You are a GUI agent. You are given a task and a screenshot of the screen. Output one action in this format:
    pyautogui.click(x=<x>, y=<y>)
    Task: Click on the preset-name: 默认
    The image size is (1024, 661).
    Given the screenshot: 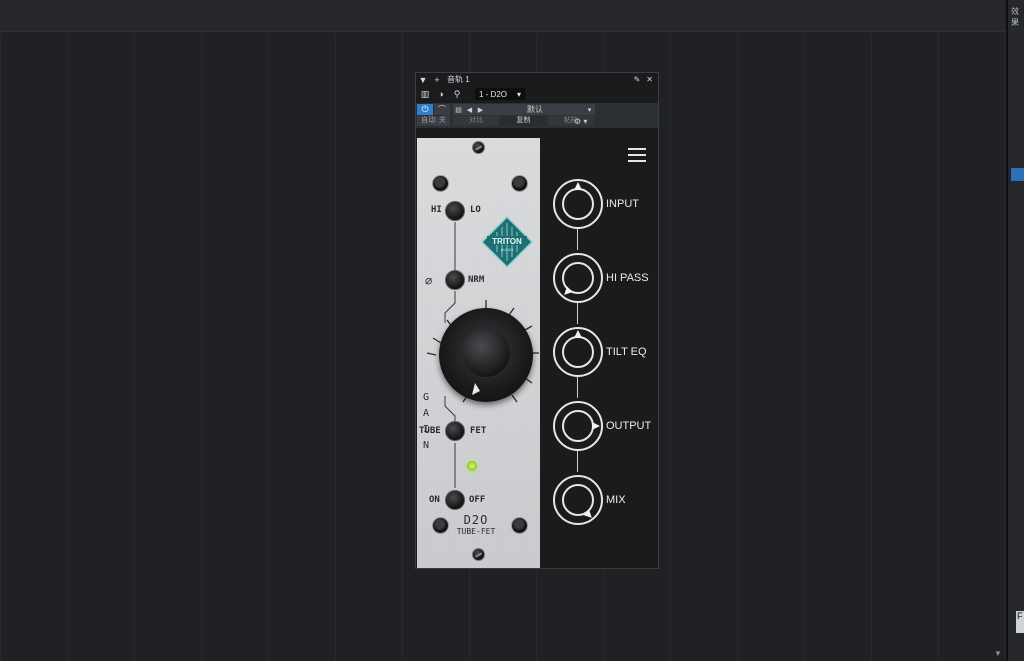 What is the action you would take?
    pyautogui.click(x=535, y=109)
    